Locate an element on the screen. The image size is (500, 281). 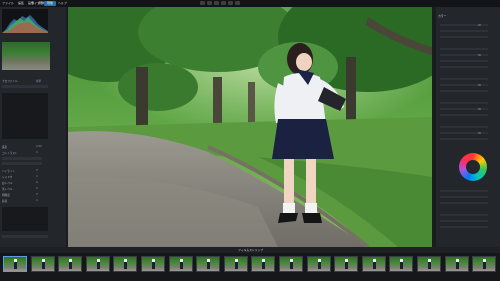
setting-label: シャドウ is located at coordinates (7, 177).